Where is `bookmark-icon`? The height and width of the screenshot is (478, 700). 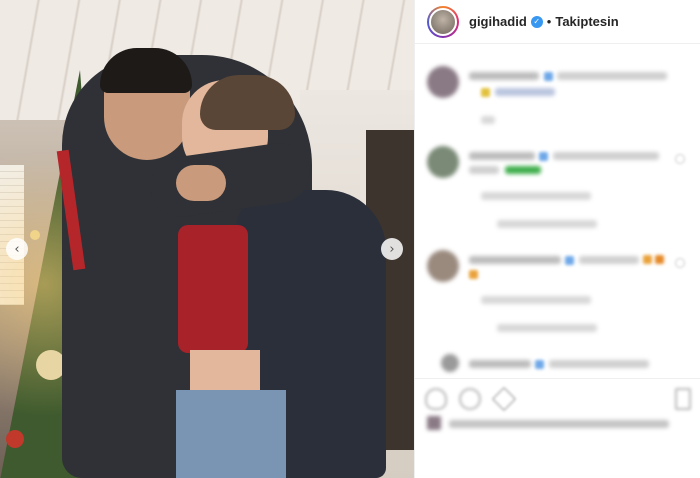
bookmark-icon is located at coordinates (683, 398).